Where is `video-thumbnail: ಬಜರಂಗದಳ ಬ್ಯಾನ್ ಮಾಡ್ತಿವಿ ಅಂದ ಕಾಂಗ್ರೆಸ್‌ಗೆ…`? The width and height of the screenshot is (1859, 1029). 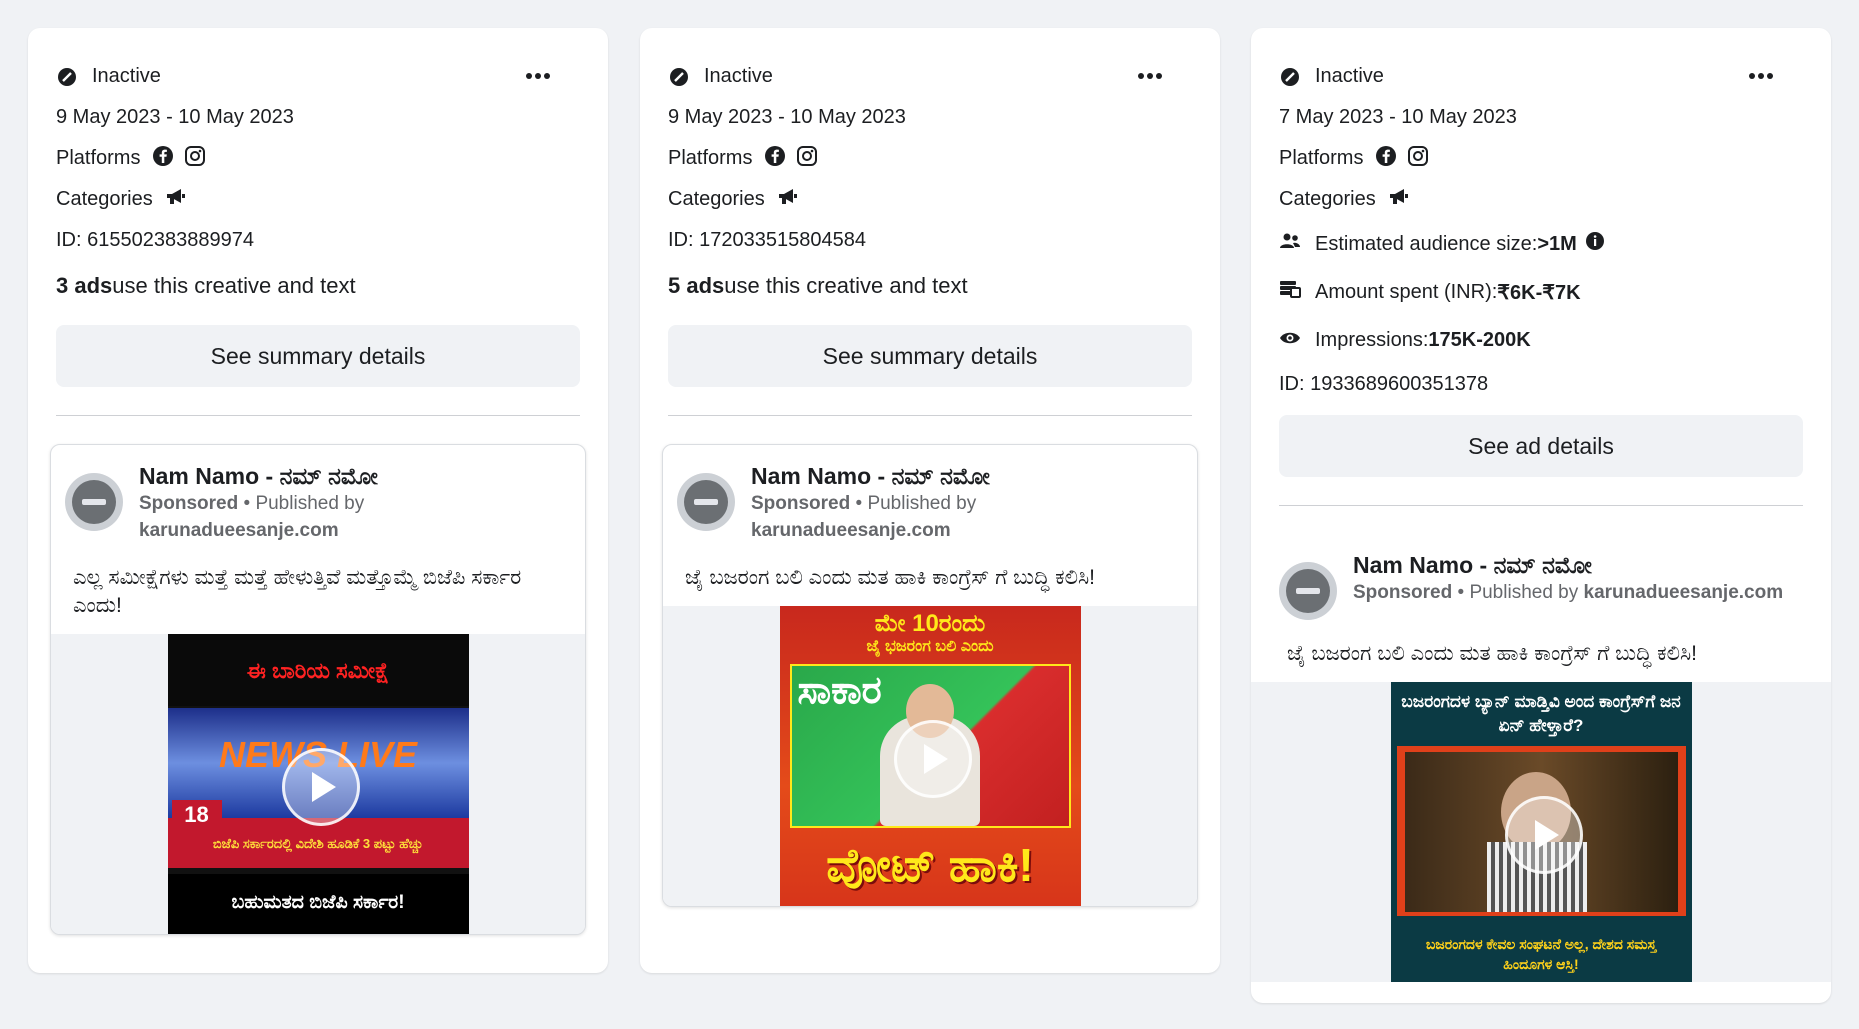 video-thumbnail: ಬಜರಂಗದಳ ಬ್ಯಾನ್ ಮಾಡ್ತಿವಿ ಅಂದ ಕಾಂಗ್ರೆಸ್‌ಗೆ… is located at coordinates (1541, 832).